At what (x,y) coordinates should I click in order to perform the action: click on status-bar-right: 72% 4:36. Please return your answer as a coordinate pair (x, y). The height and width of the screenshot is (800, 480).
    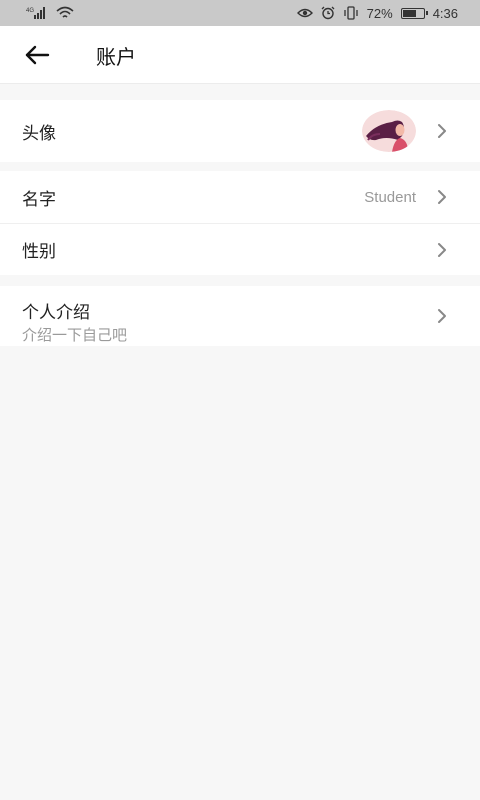
    Looking at the image, I should click on (377, 13).